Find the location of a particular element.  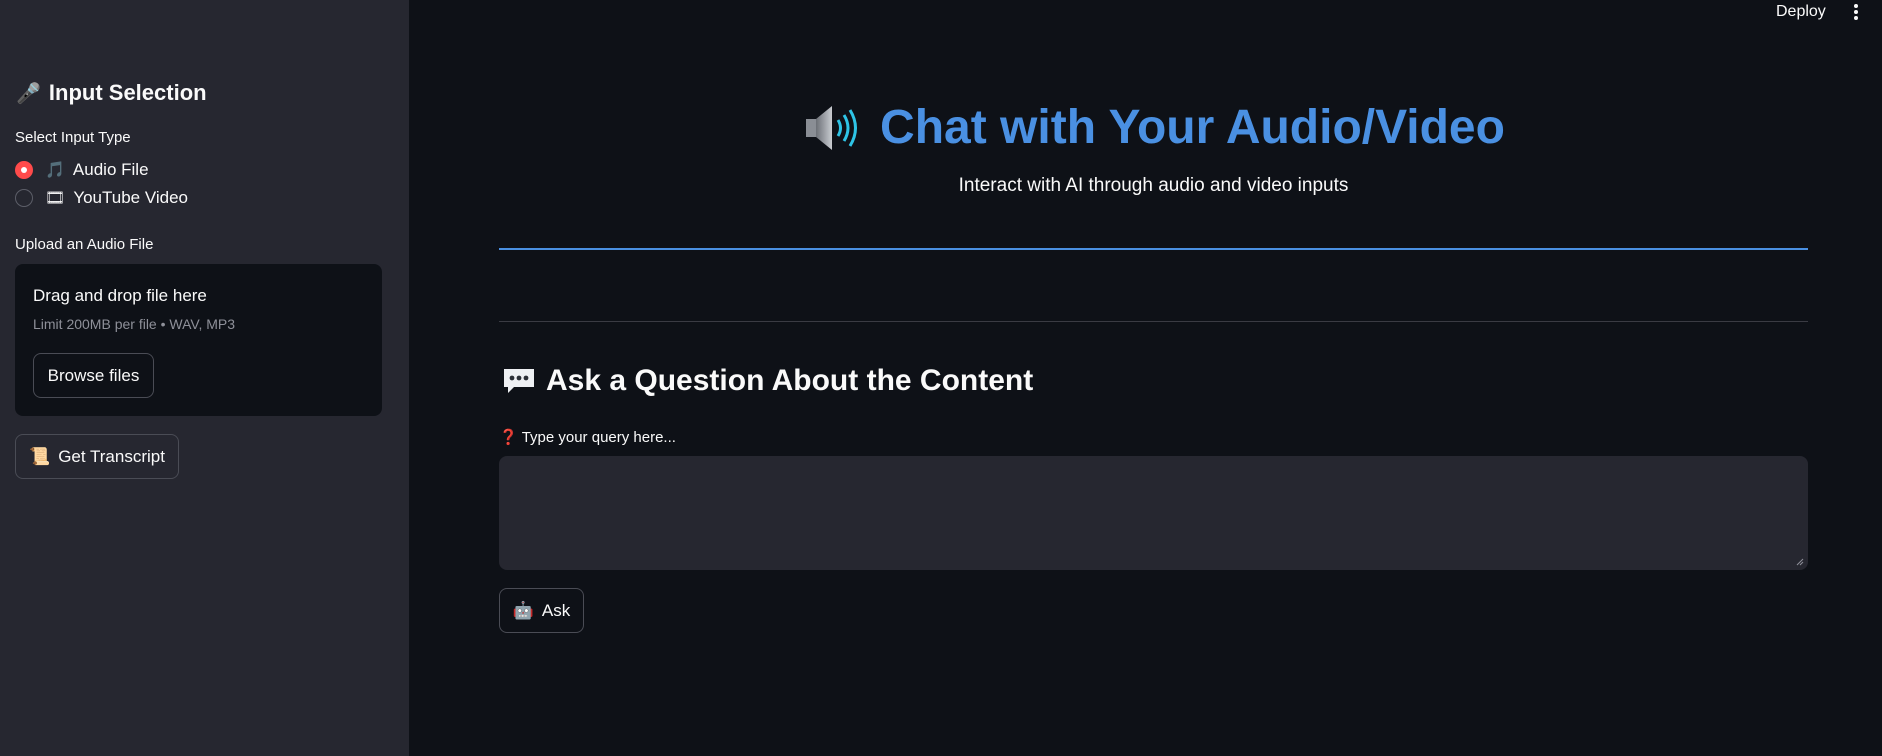

page-title: Chat with Your Audio/Video is located at coordinates (1153, 127).